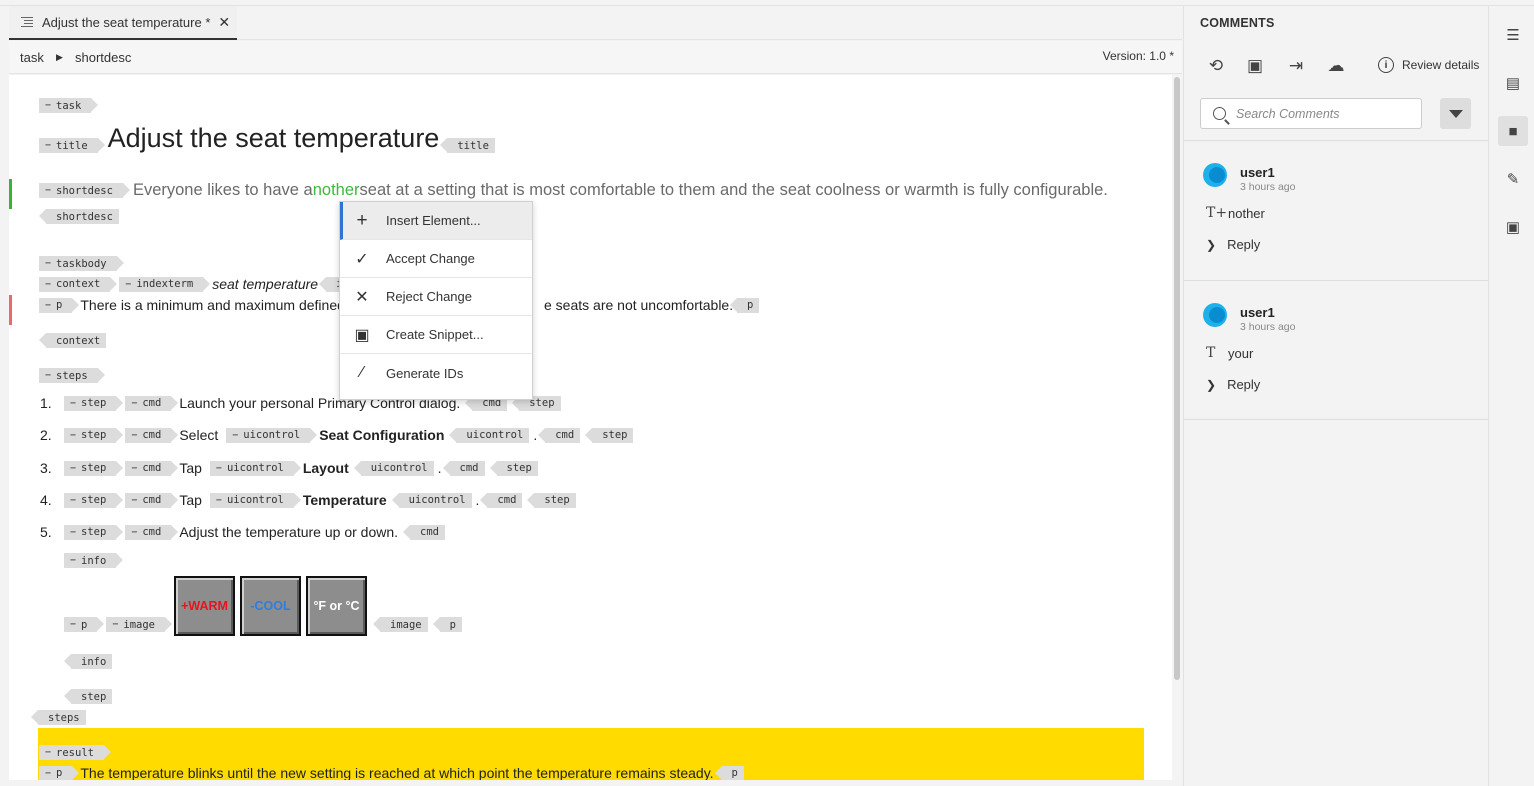 The width and height of the screenshot is (1534, 786). I want to click on uicontrol-text: Seat Configuration, so click(381, 435).